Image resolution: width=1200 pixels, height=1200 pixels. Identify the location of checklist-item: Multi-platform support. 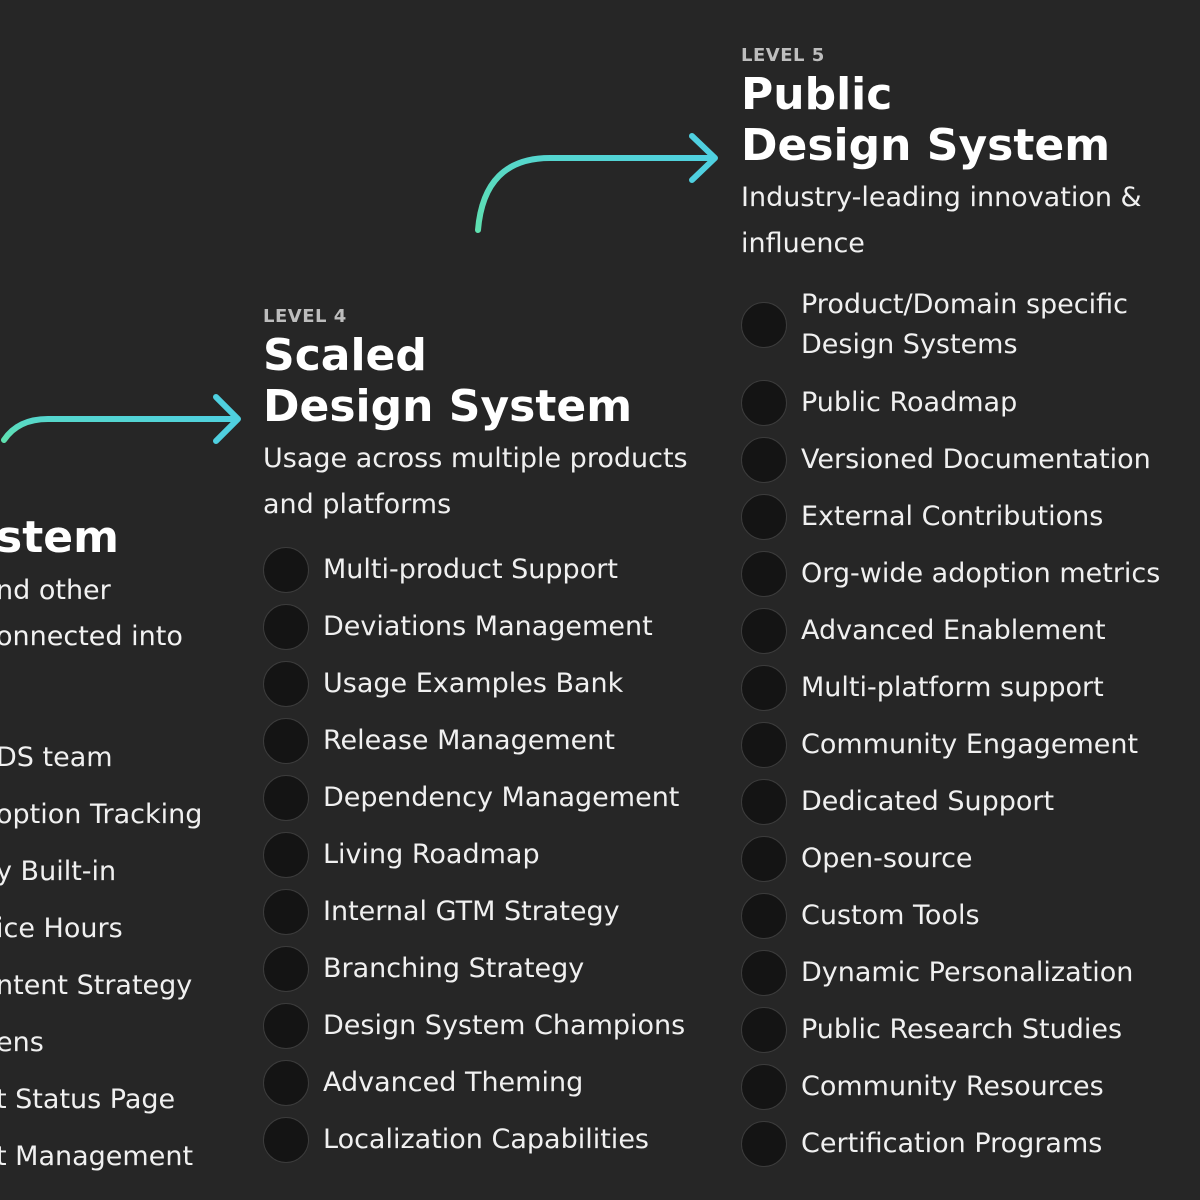
(961, 687).